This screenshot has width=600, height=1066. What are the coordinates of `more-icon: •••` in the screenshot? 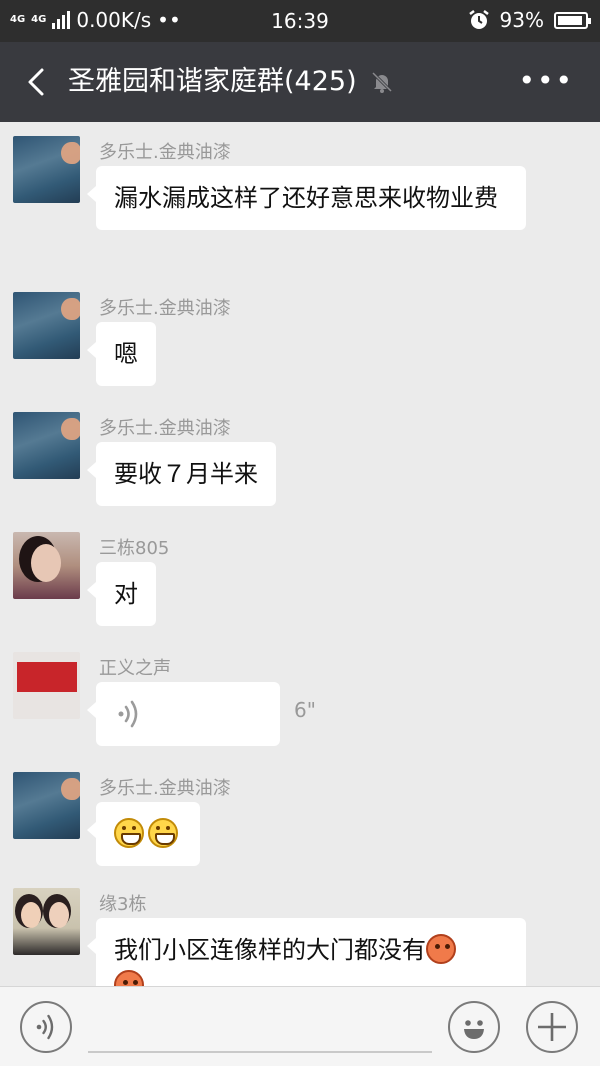 It's located at (546, 81).